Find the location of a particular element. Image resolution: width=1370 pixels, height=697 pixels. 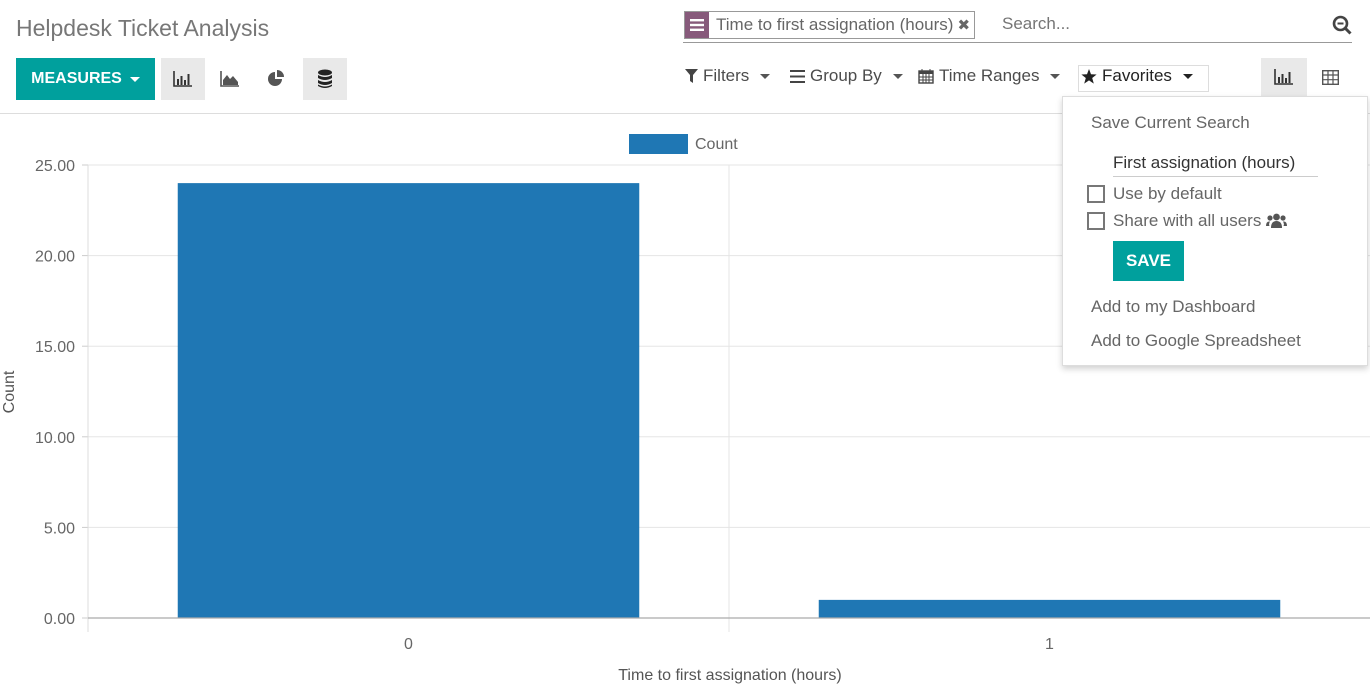

table-icon is located at coordinates (1330, 77).